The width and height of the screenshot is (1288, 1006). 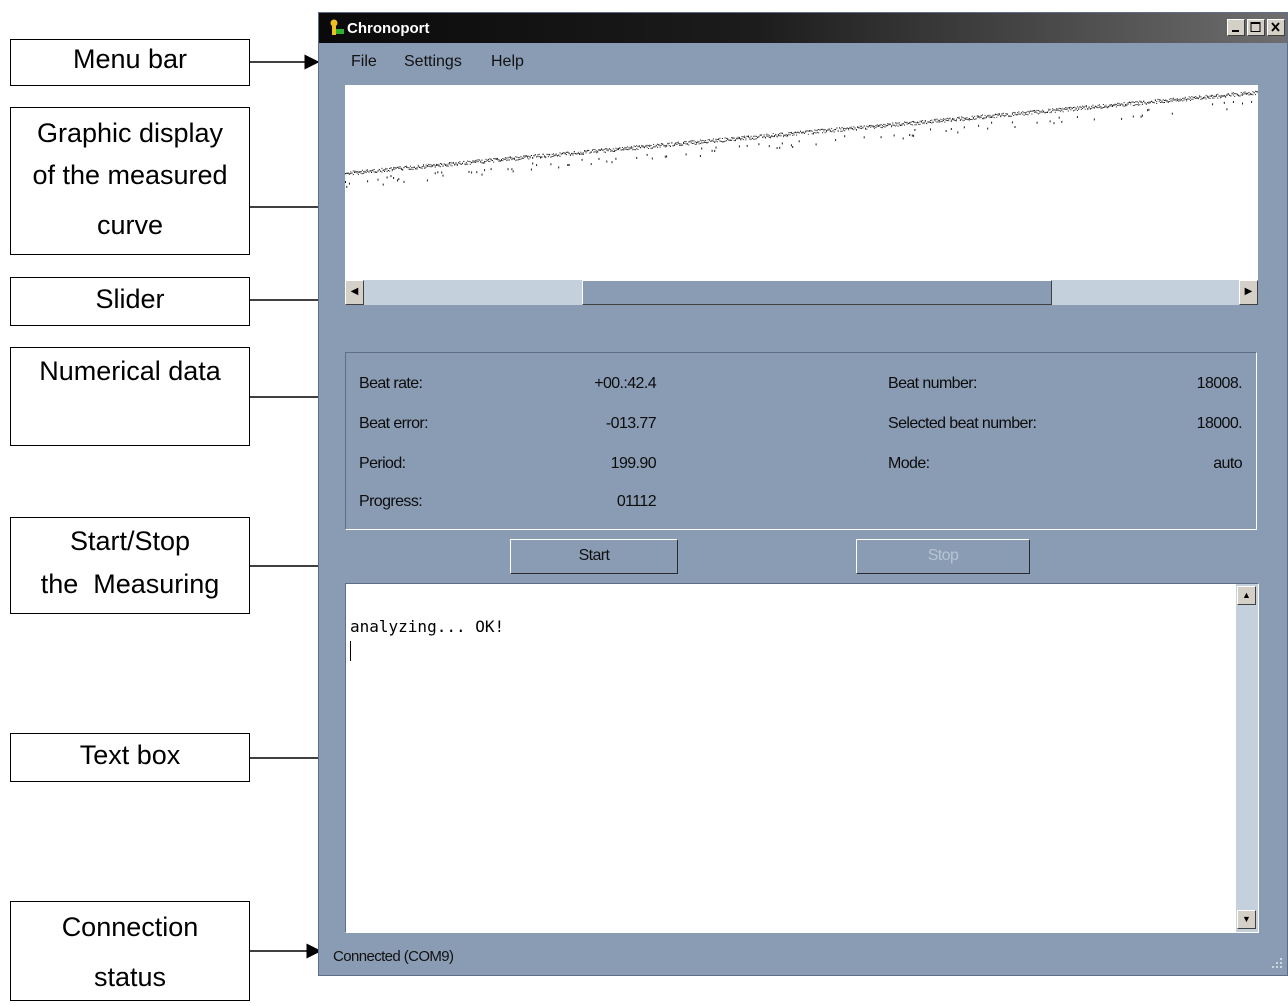 I want to click on annotation-menu-bar: Menu bar, so click(x=130, y=62).